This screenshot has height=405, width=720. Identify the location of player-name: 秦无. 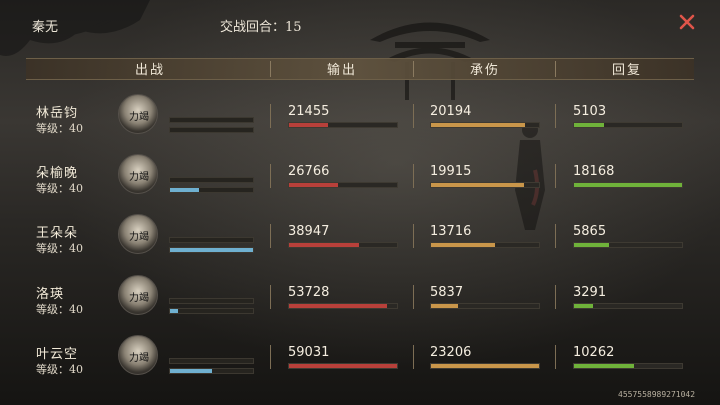
(45, 27).